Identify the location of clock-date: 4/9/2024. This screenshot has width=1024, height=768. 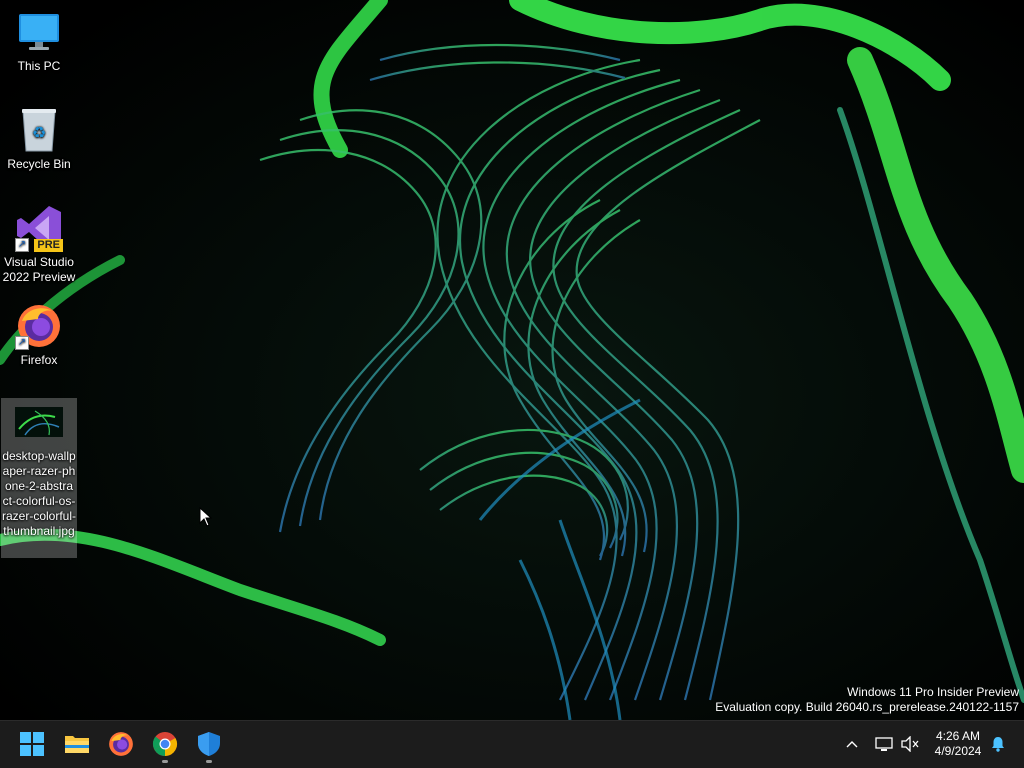
(958, 751).